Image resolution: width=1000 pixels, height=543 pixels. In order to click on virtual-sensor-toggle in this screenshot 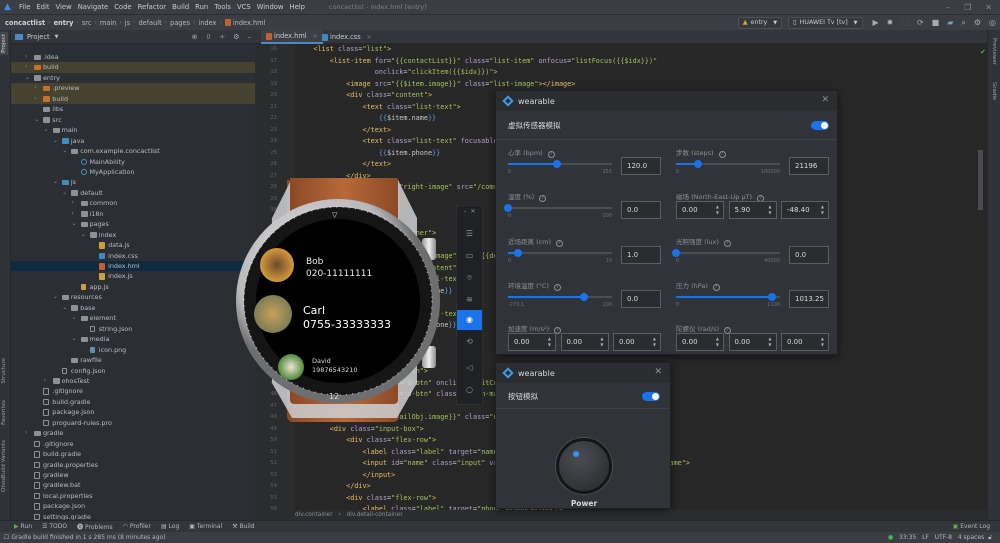, I will do `click(820, 125)`.